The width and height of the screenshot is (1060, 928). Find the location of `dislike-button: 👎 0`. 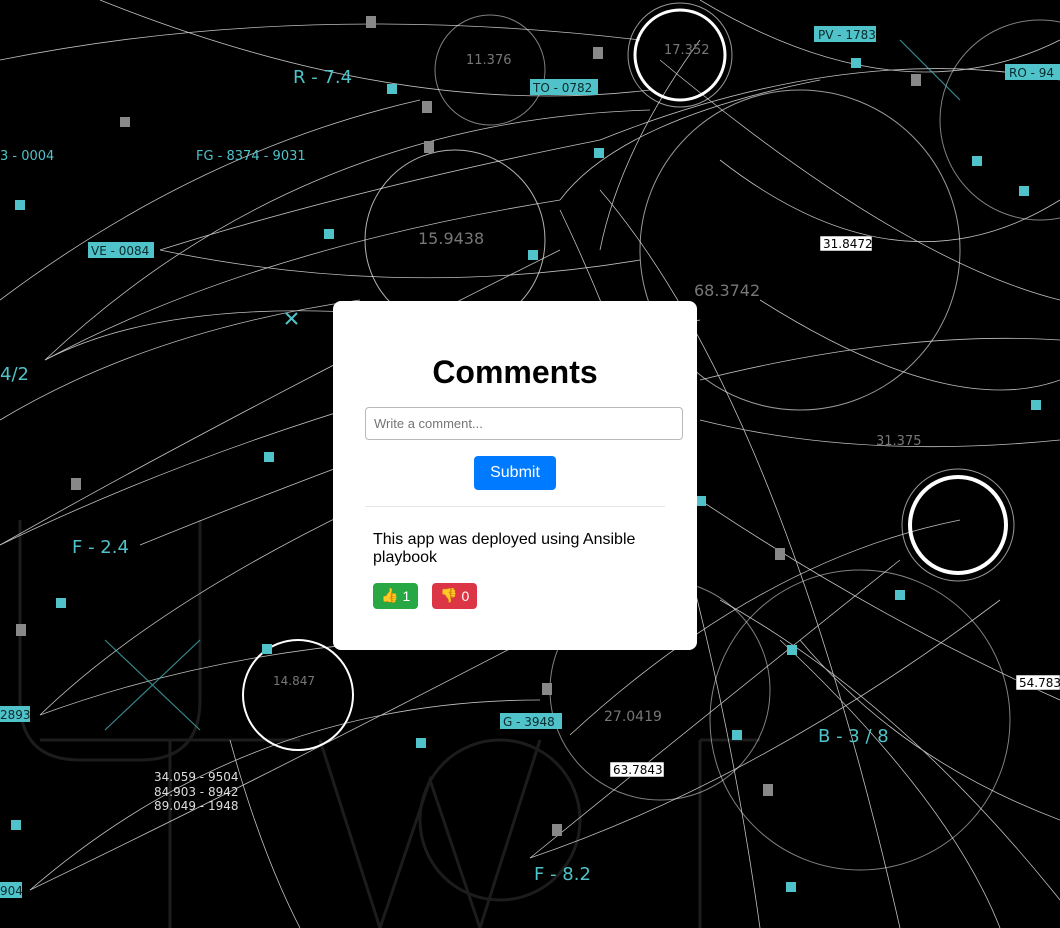

dislike-button: 👎 0 is located at coordinates (455, 596).